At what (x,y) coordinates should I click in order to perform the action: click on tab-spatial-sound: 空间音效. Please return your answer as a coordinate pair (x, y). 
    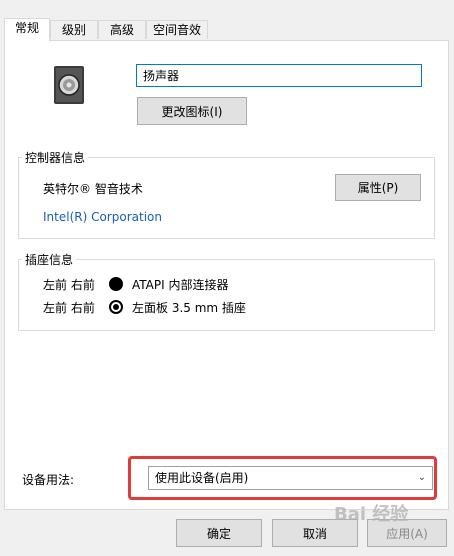
    Looking at the image, I should click on (177, 29).